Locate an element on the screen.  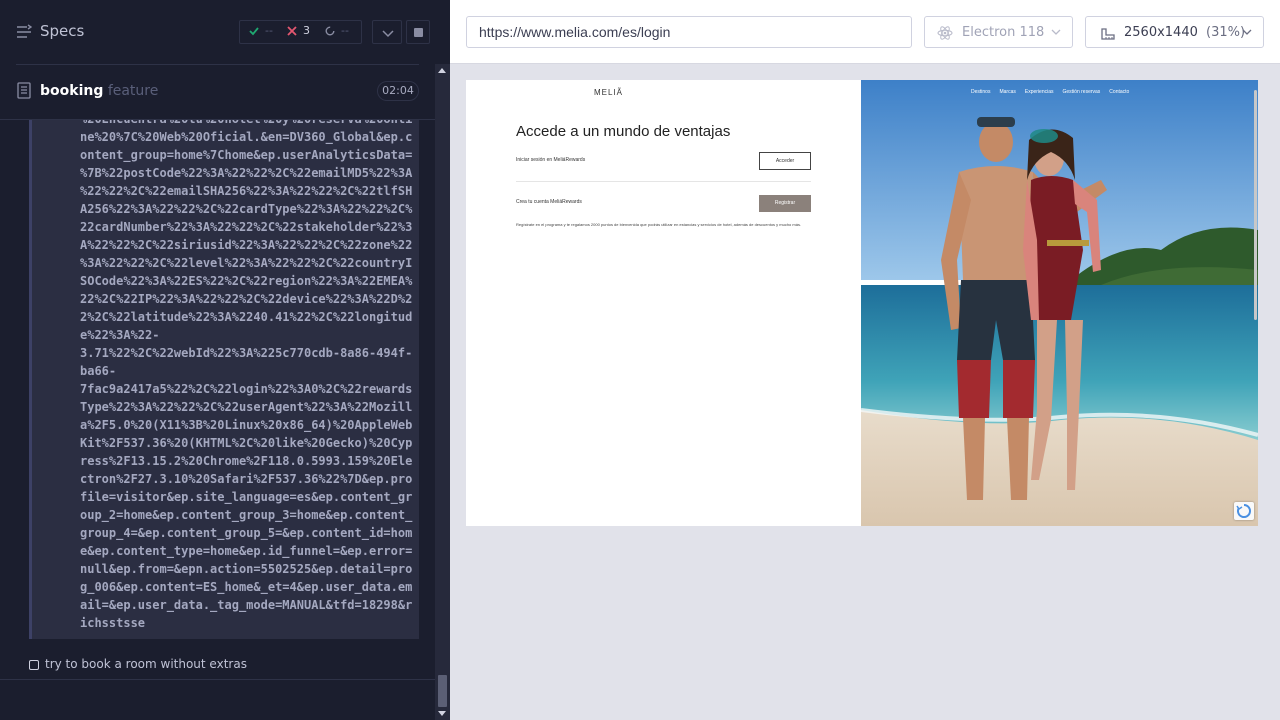
test-stats: -- 3 -- is located at coordinates (300, 32).